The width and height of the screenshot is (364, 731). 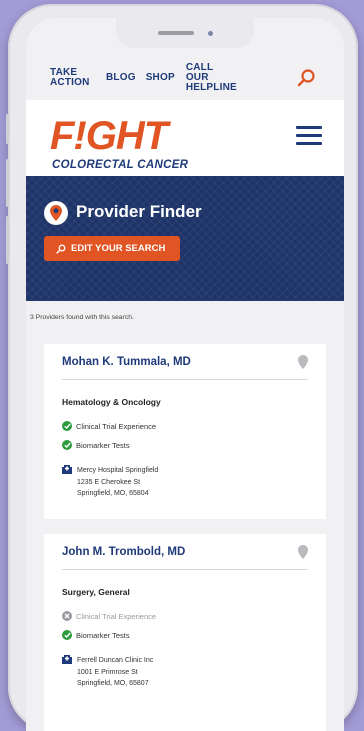 What do you see at coordinates (109, 136) in the screenshot?
I see `site-logo: F!GHT` at bounding box center [109, 136].